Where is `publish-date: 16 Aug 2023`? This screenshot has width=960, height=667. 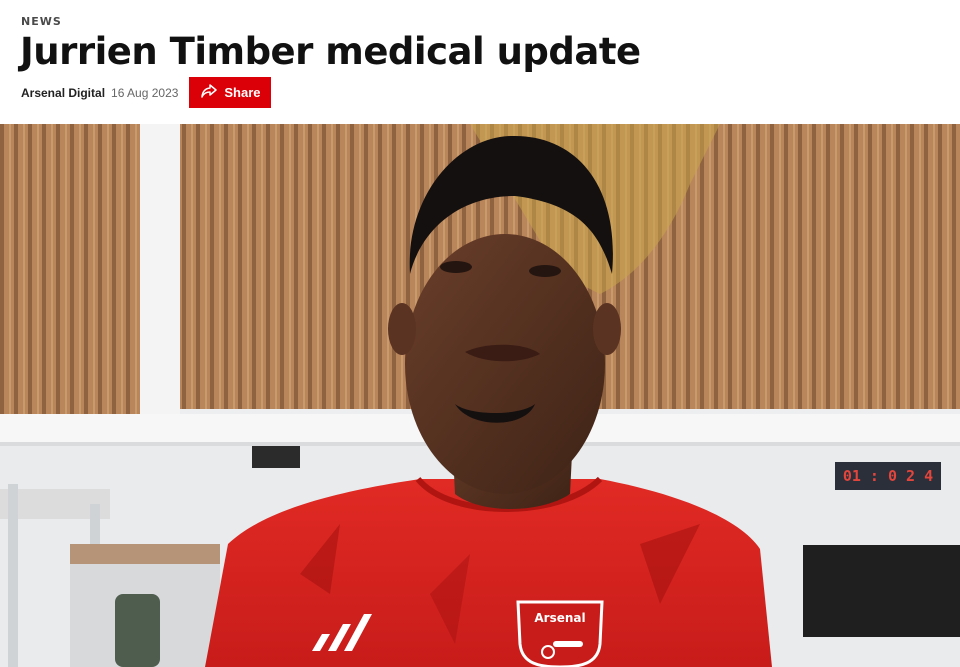
publish-date: 16 Aug 2023 is located at coordinates (145, 92).